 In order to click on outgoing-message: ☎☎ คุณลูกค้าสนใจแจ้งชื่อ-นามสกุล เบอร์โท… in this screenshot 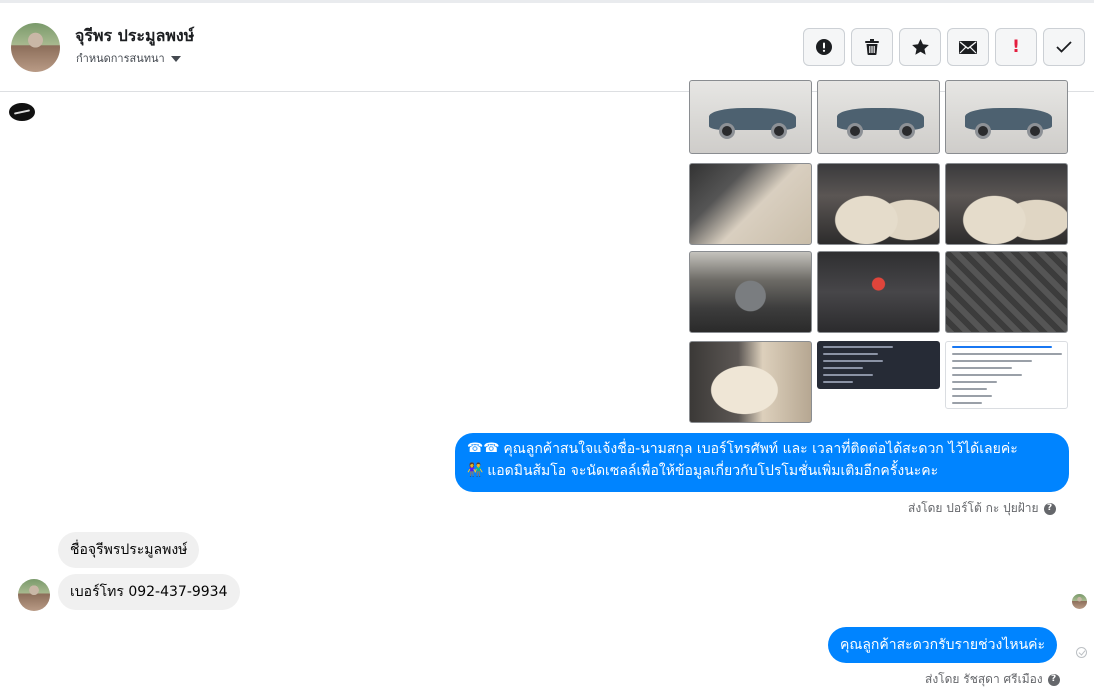, I will do `click(762, 462)`.